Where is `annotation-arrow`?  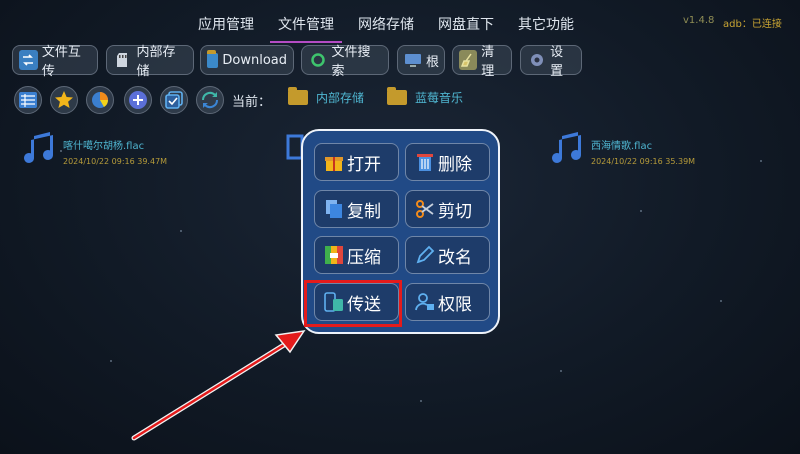 annotation-arrow is located at coordinates (218, 385).